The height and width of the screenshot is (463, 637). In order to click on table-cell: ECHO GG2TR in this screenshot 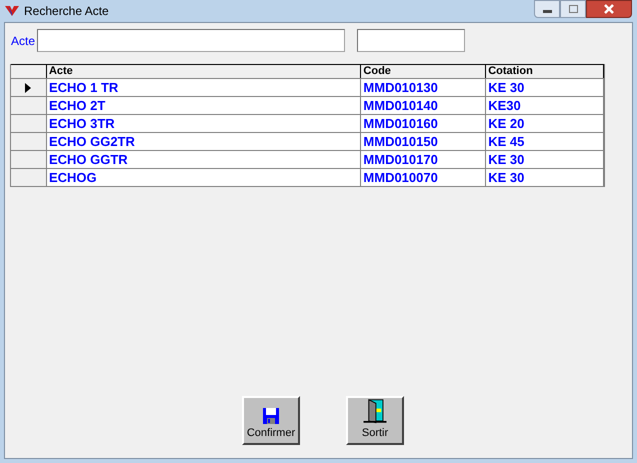, I will do `click(204, 141)`.